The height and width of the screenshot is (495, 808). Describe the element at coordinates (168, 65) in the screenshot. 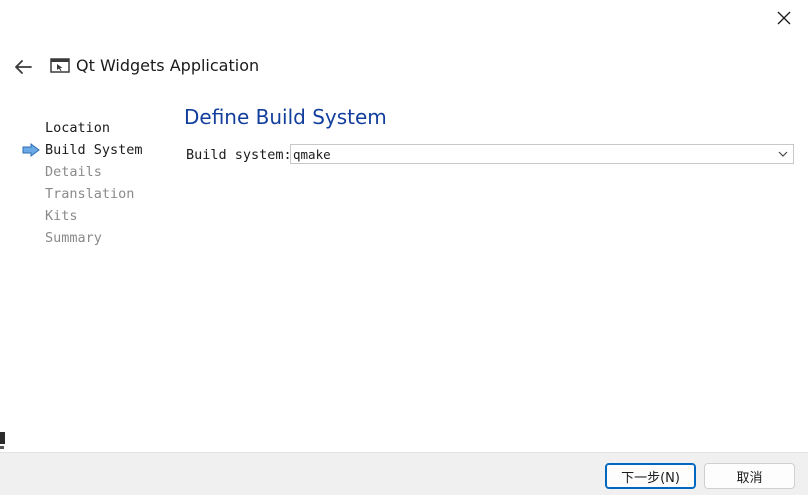

I see `window-title: Qt Widgets Application` at that location.